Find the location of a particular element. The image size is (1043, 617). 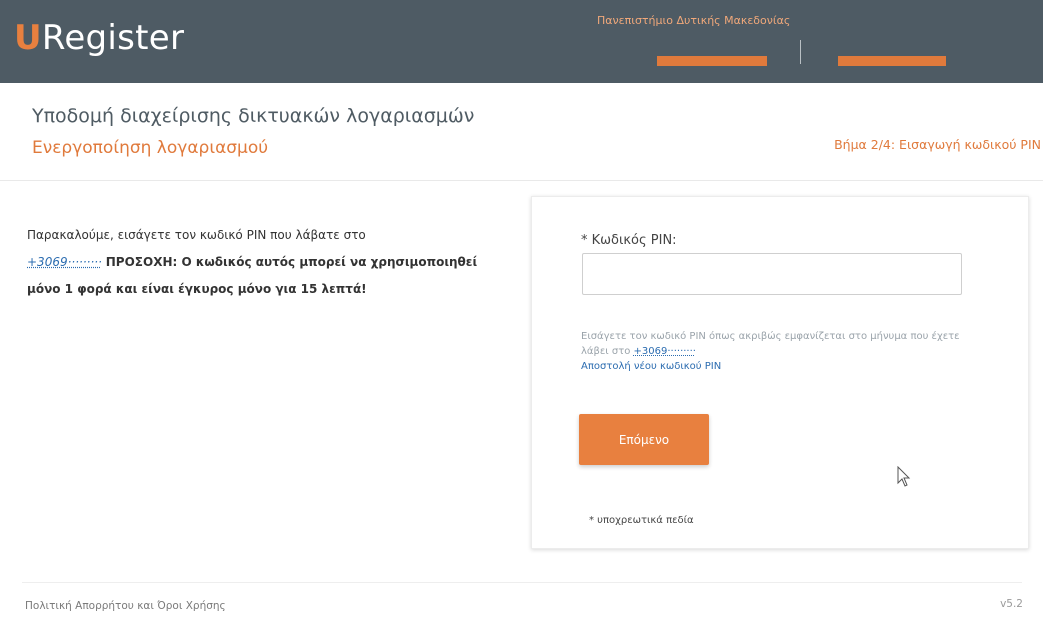

footer-divider is located at coordinates (522, 582).